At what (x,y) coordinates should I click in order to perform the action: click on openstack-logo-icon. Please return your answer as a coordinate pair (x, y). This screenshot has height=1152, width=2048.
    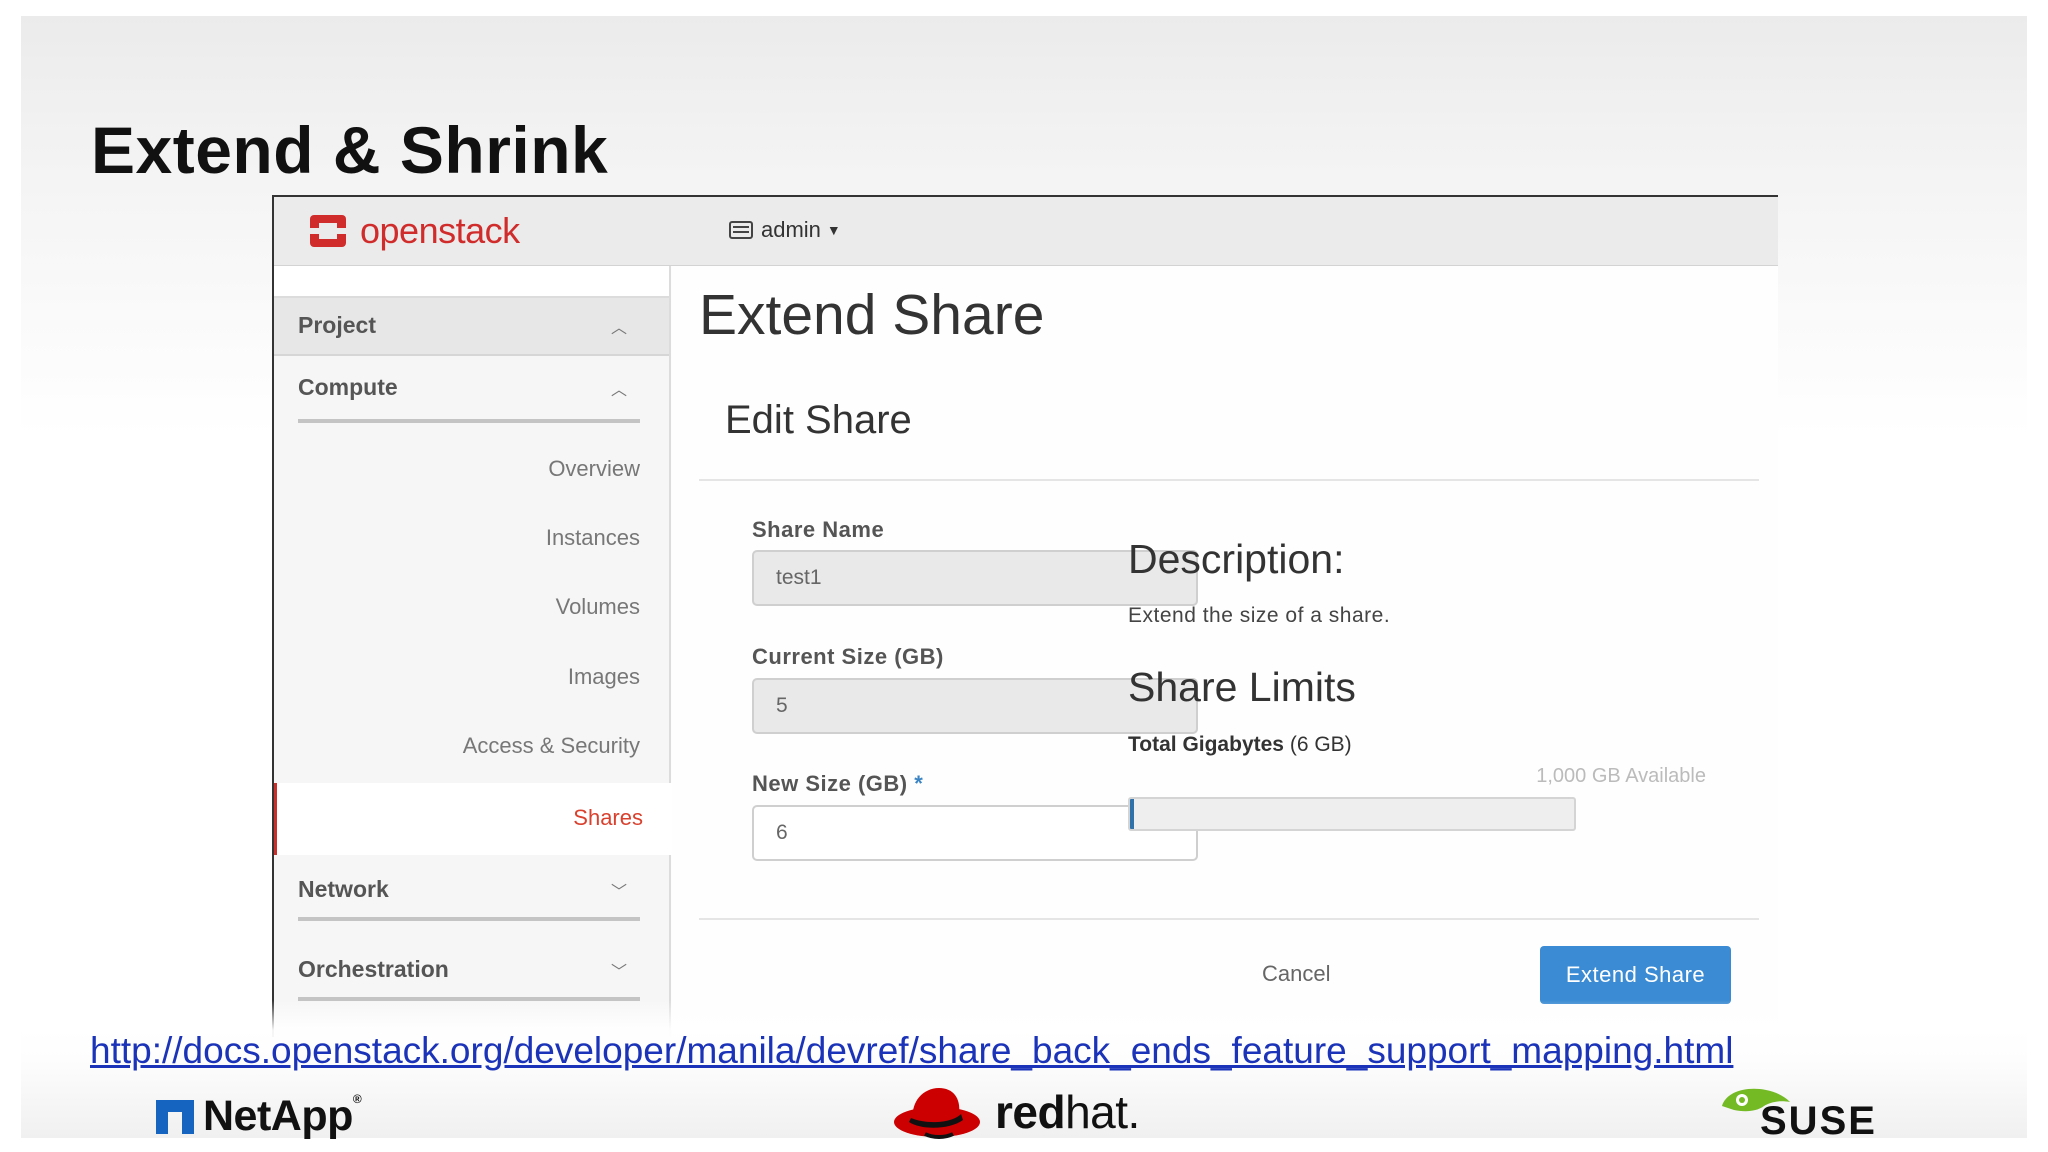
    Looking at the image, I should click on (328, 231).